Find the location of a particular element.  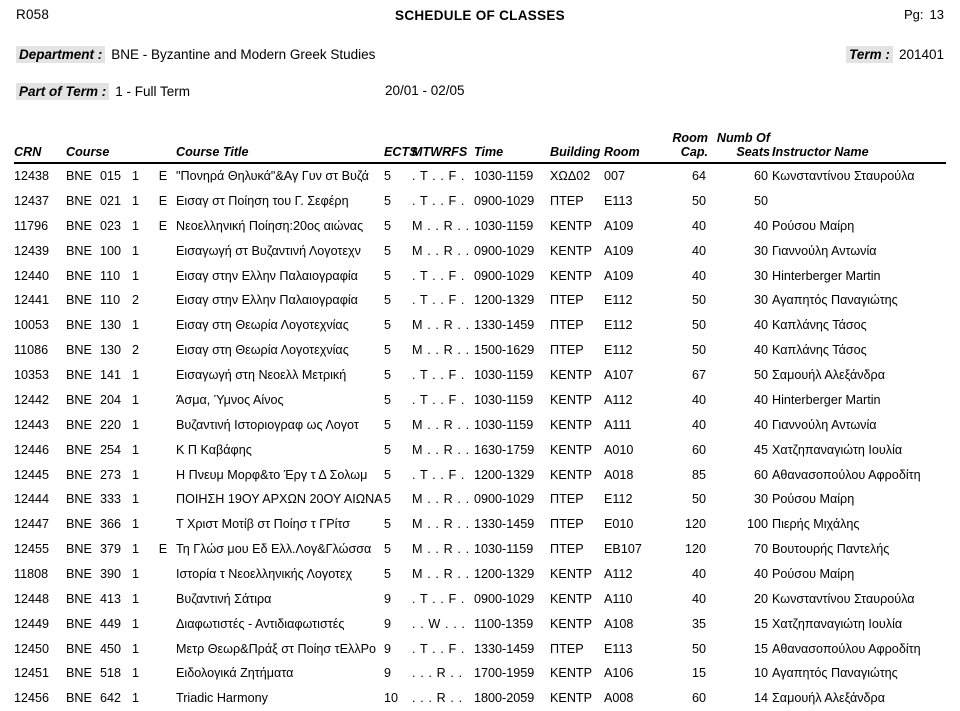

table-cell-seats: 70 is located at coordinates (761, 549).